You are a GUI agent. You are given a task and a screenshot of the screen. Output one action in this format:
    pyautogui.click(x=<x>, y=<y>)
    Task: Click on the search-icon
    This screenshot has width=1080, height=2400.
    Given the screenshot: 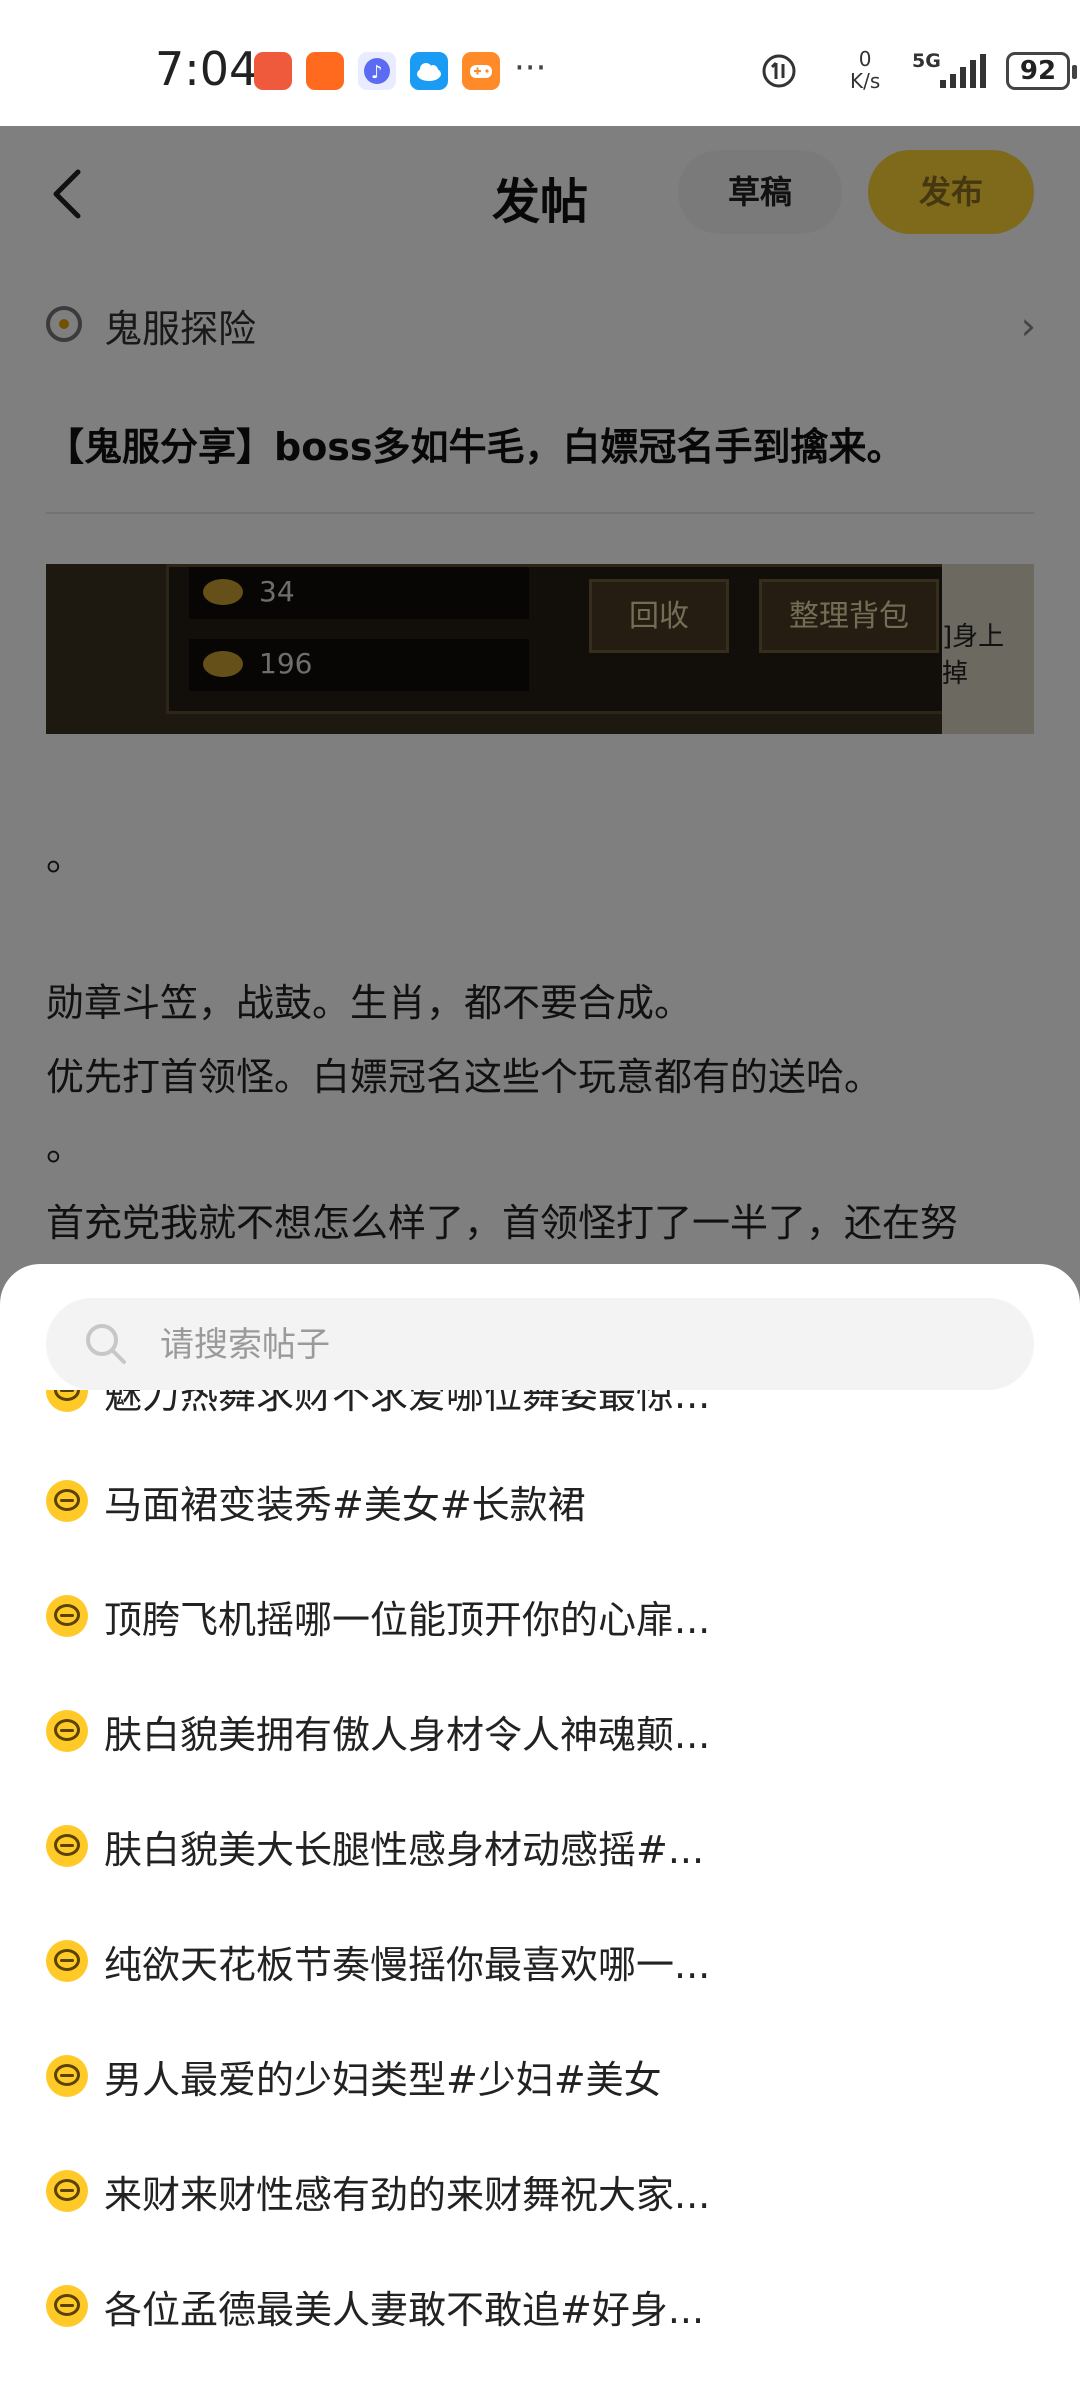 What is the action you would take?
    pyautogui.click(x=106, y=1344)
    